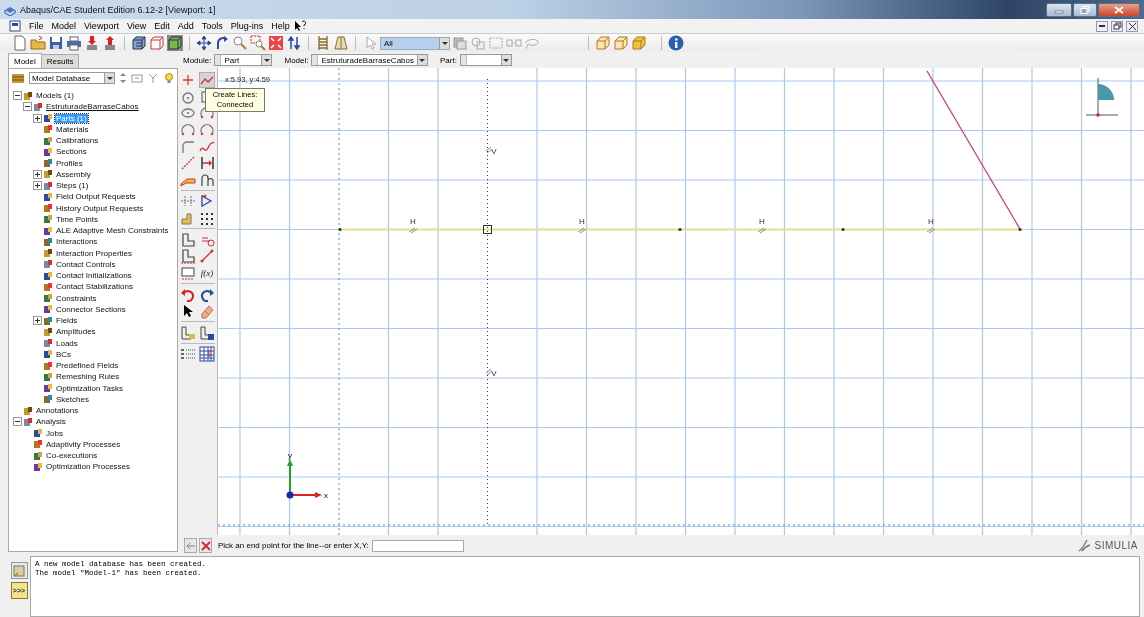 The width and height of the screenshot is (1144, 617). Describe the element at coordinates (139, 43) in the screenshot. I see `wireframe-cube-icon` at that location.